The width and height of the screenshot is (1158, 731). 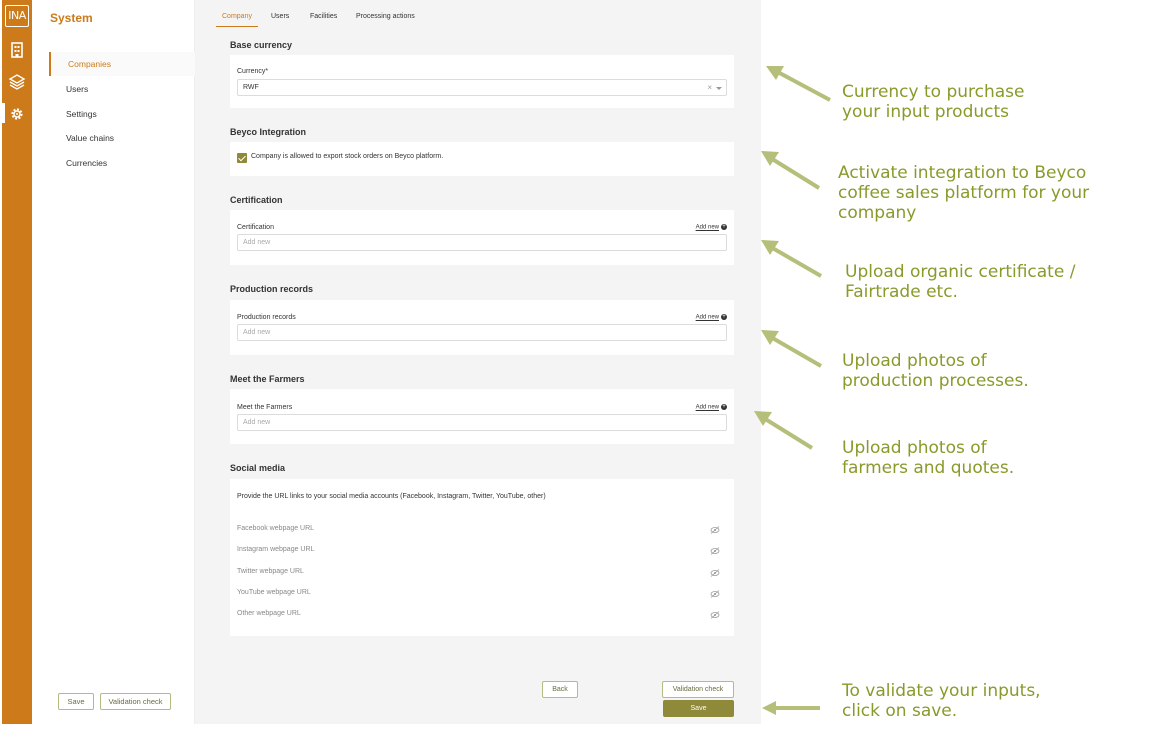 What do you see at coordinates (385, 16) in the screenshot?
I see `tab-processing-actions: Processing actions` at bounding box center [385, 16].